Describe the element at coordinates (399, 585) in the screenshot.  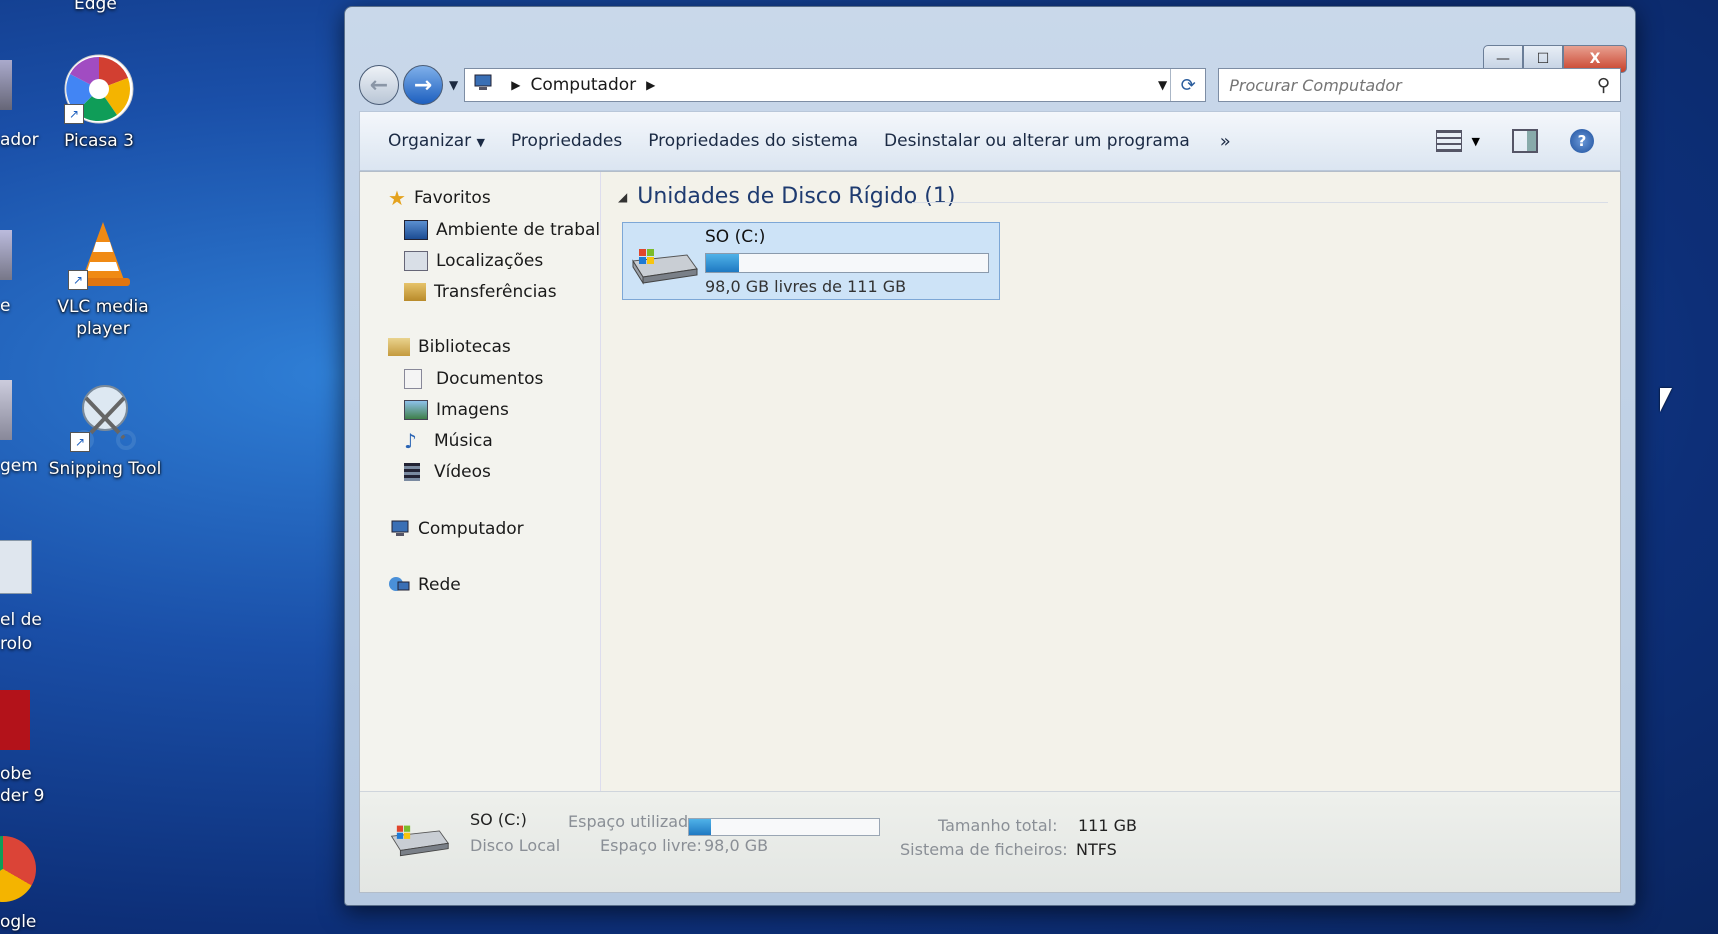
I see `network-icon` at that location.